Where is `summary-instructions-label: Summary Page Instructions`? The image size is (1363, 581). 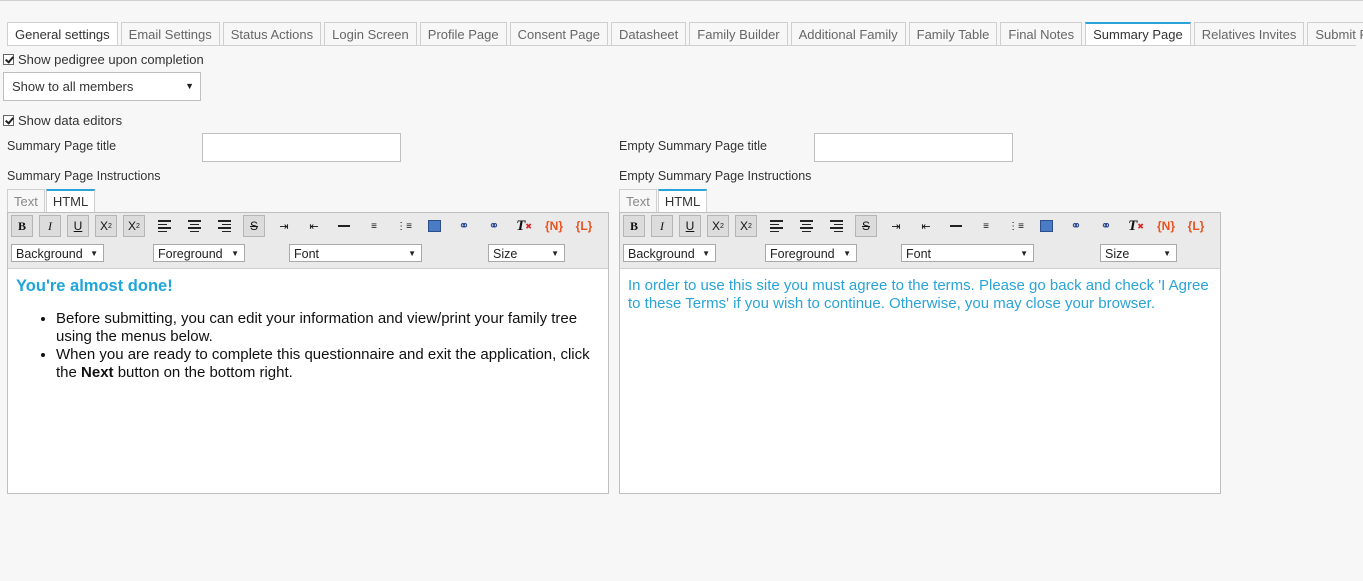 summary-instructions-label: Summary Page Instructions is located at coordinates (84, 176).